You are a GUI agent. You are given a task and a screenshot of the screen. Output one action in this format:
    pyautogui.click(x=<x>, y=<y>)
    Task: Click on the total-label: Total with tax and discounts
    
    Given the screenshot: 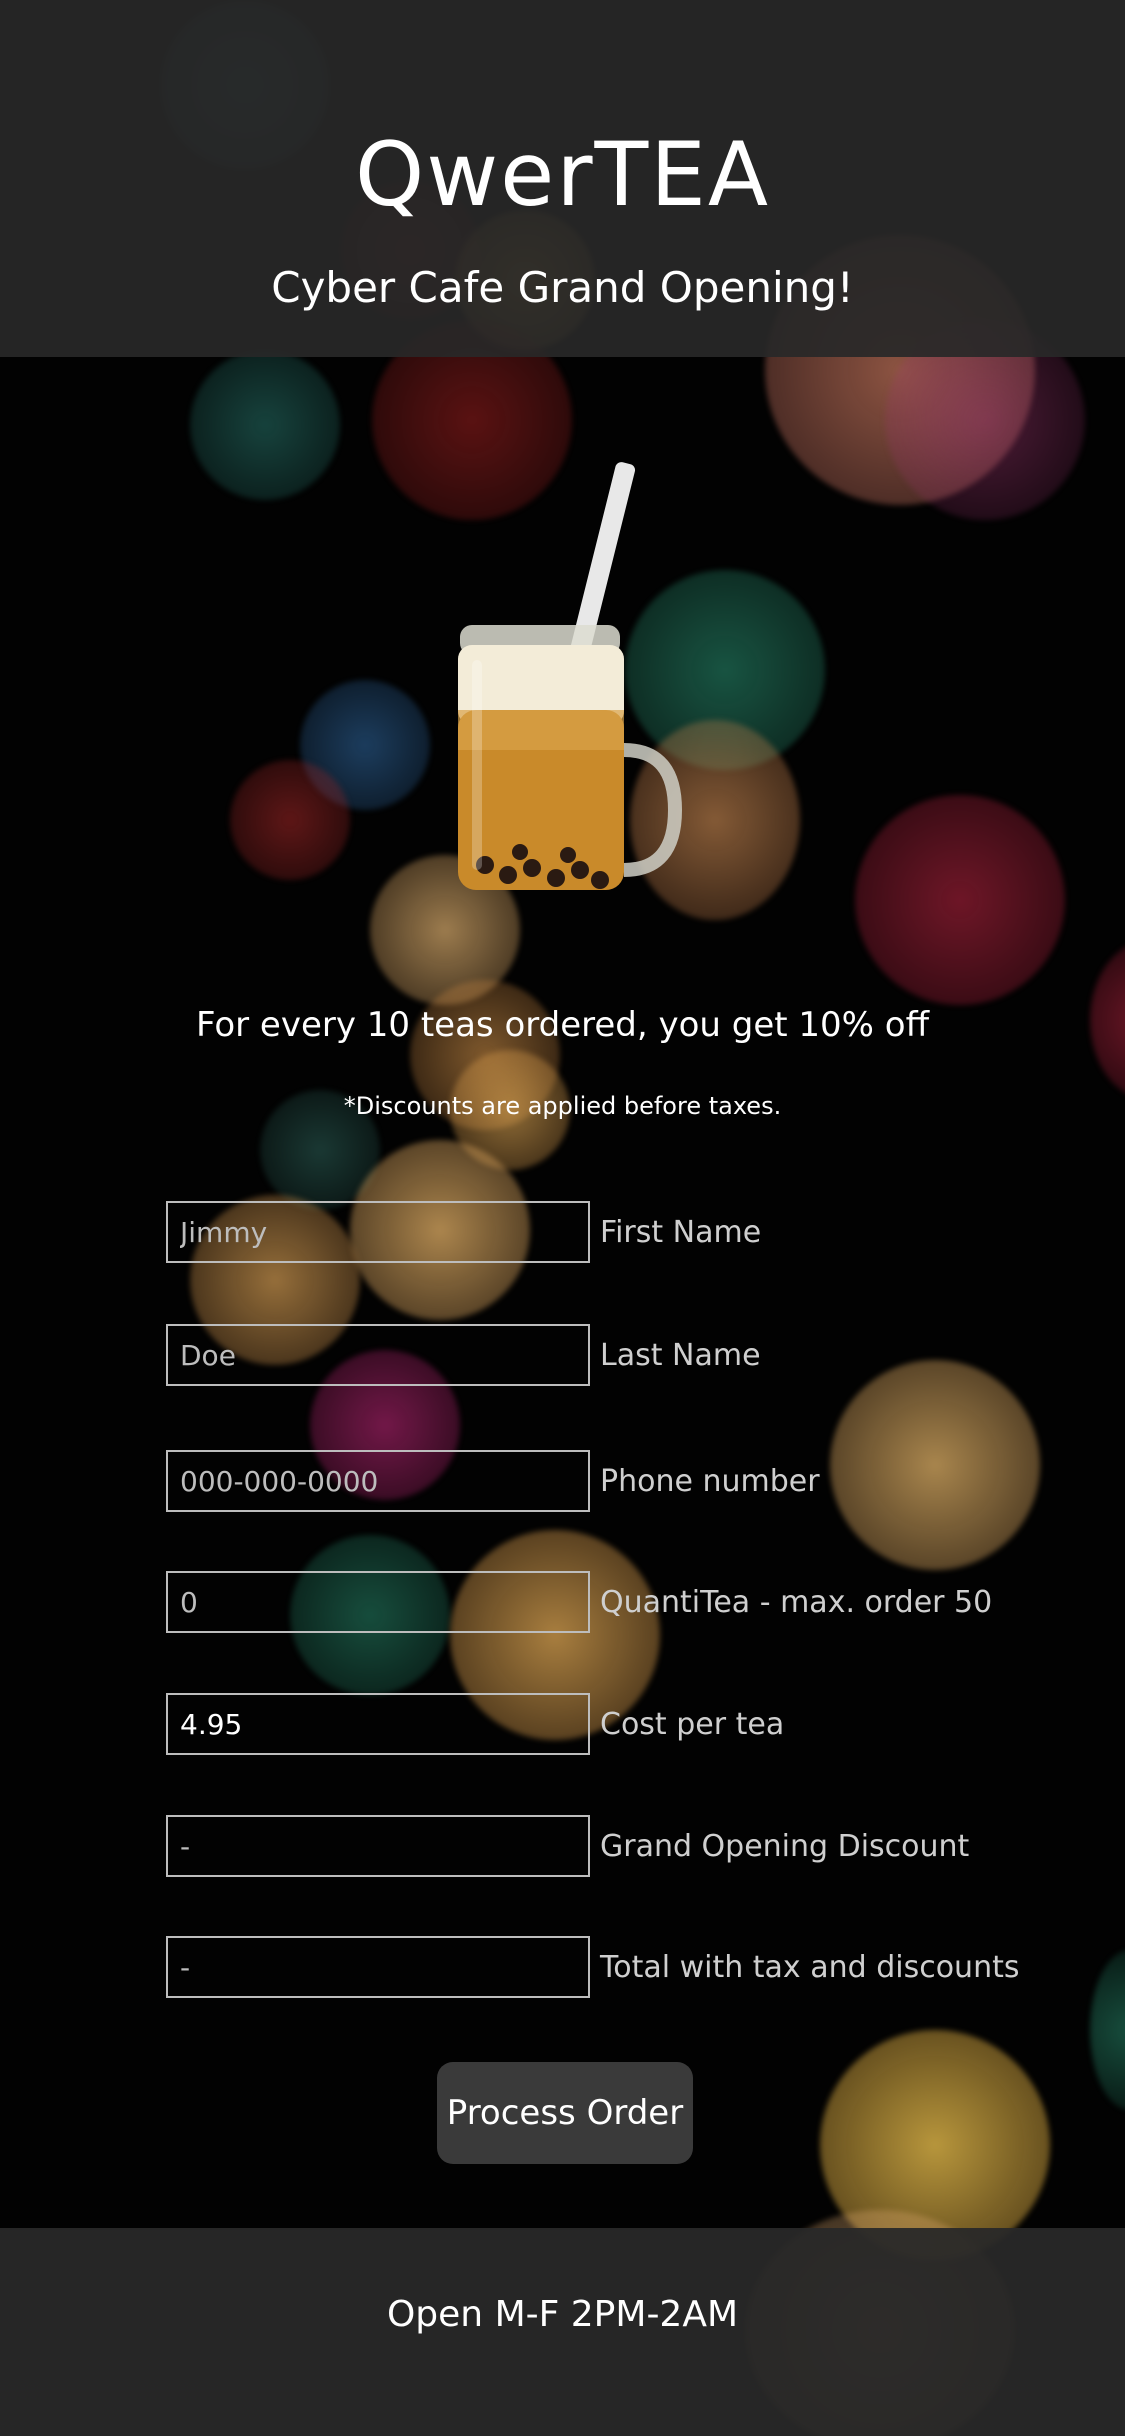 What is the action you would take?
    pyautogui.click(x=810, y=1967)
    